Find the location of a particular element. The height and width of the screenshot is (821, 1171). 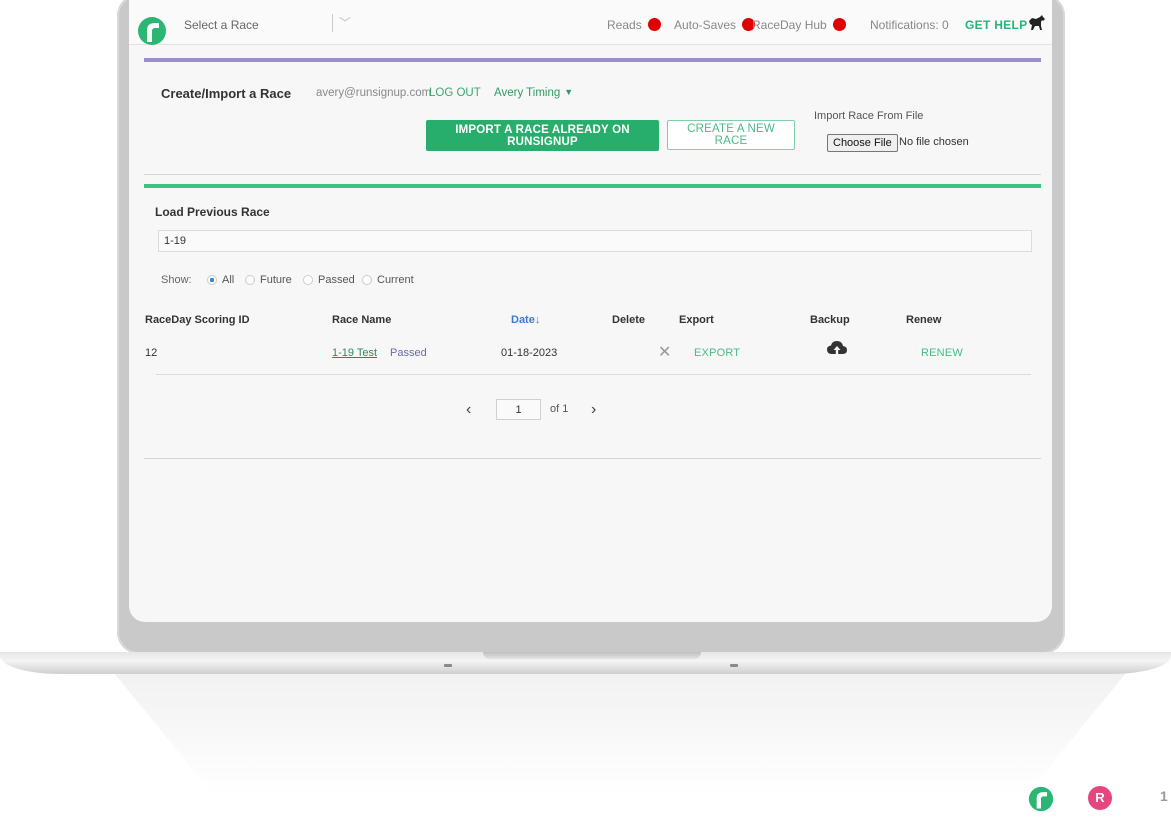

filter-current: Current is located at coordinates (388, 280).